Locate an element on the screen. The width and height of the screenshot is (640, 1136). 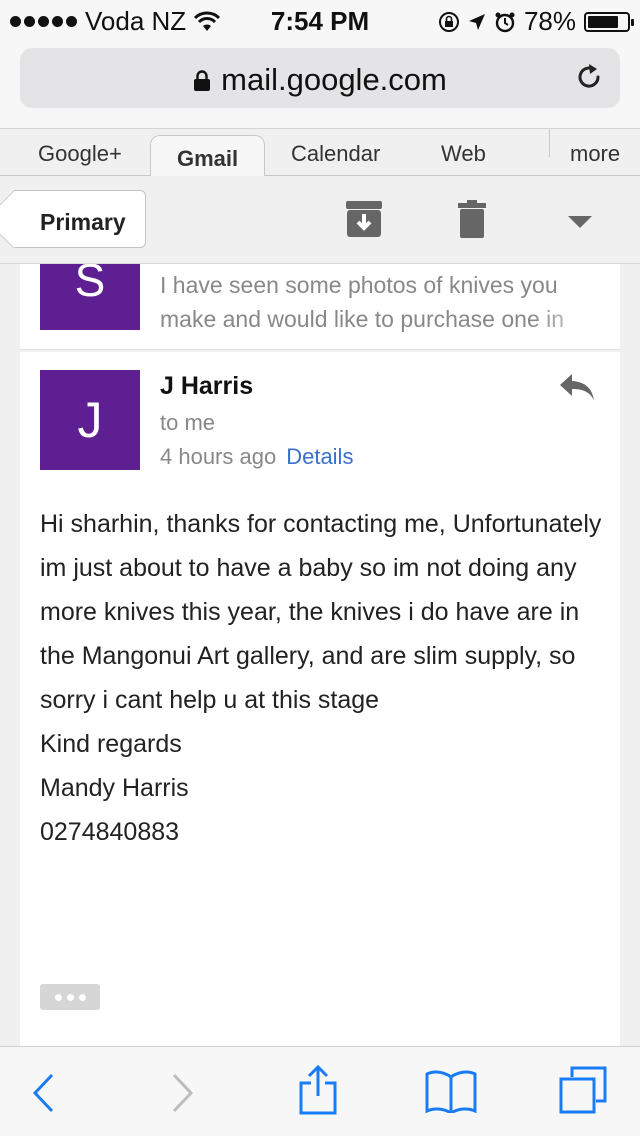
signature-name: Mandy Harris is located at coordinates (114, 788).